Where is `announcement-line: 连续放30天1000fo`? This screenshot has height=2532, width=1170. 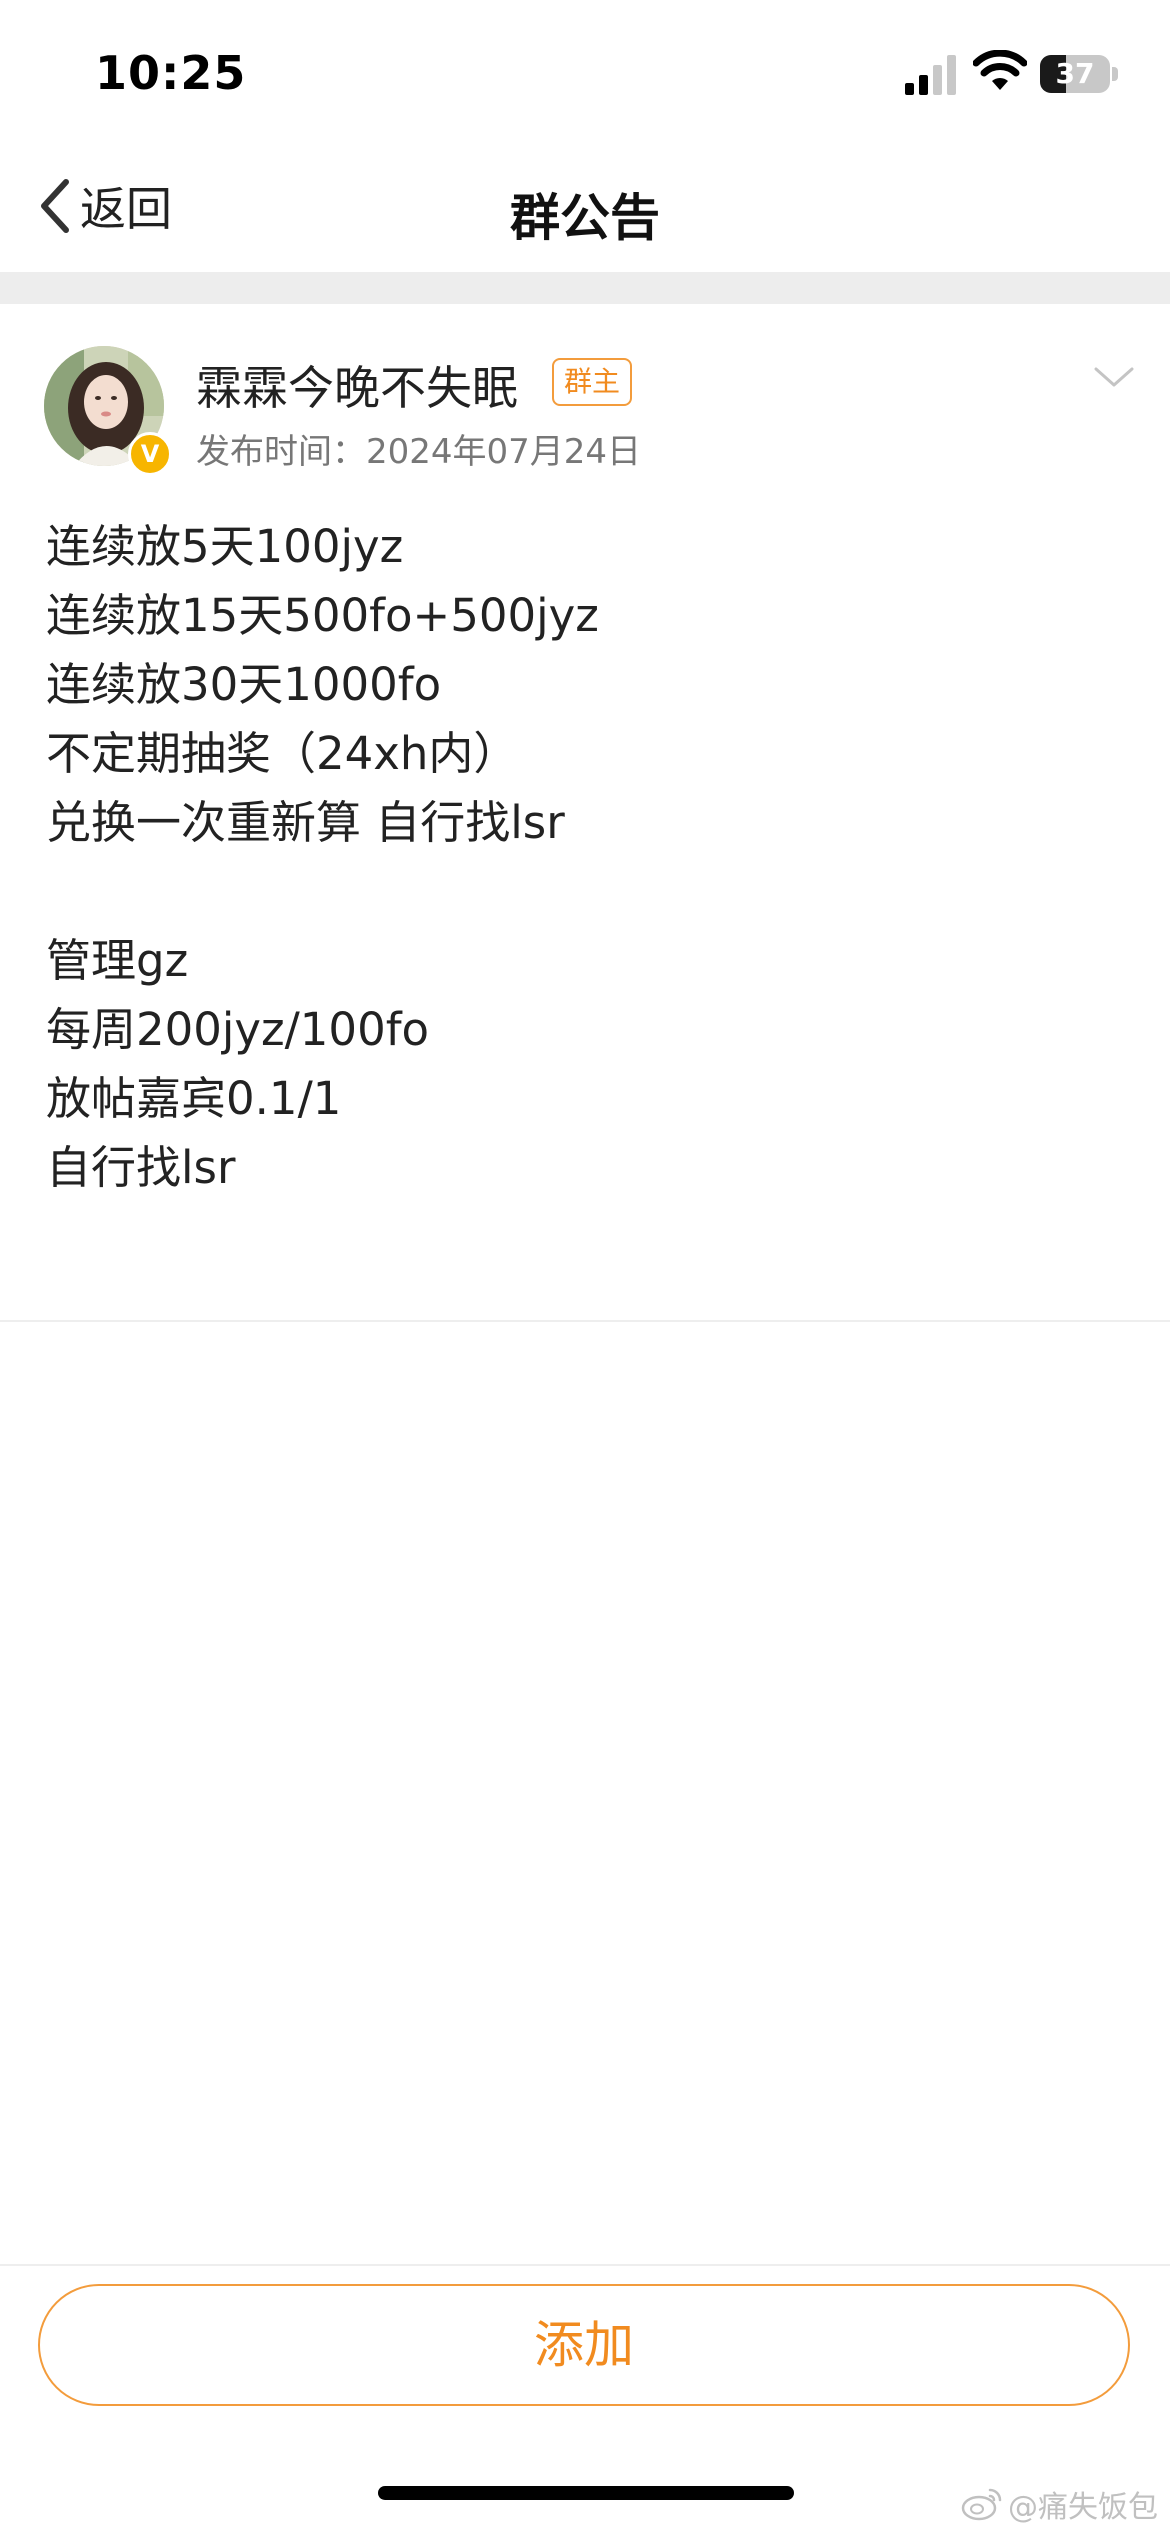 announcement-line: 连续放30天1000fo is located at coordinates (244, 684).